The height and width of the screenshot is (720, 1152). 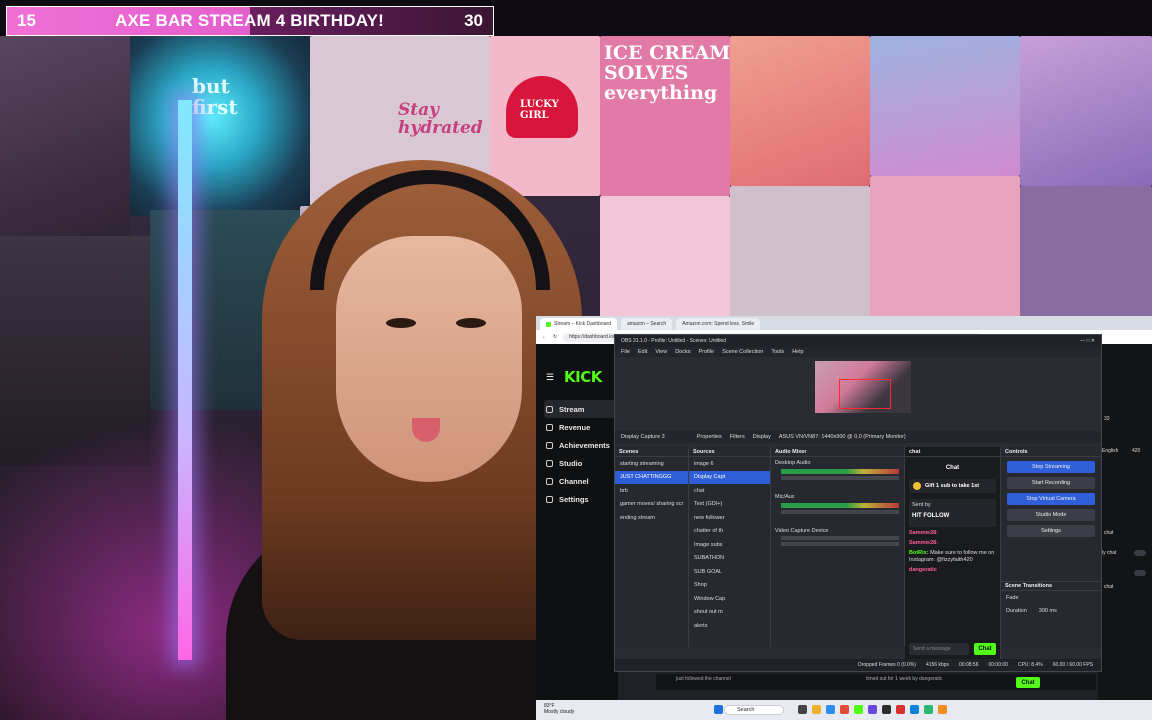 I want to click on discord-icon, so click(x=872, y=709).